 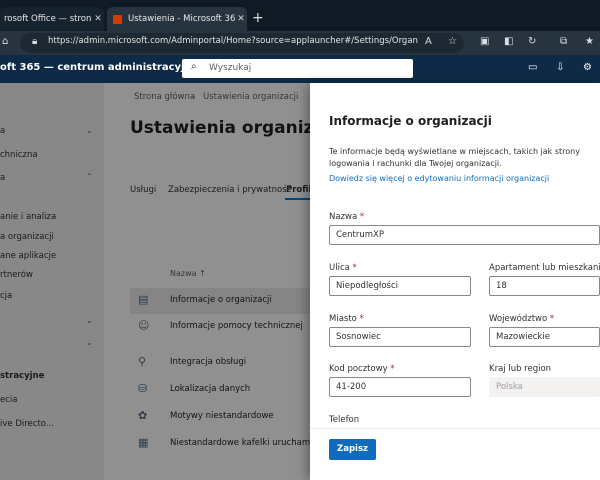 I want to click on office-extension-icon: ◧, so click(x=508, y=41).